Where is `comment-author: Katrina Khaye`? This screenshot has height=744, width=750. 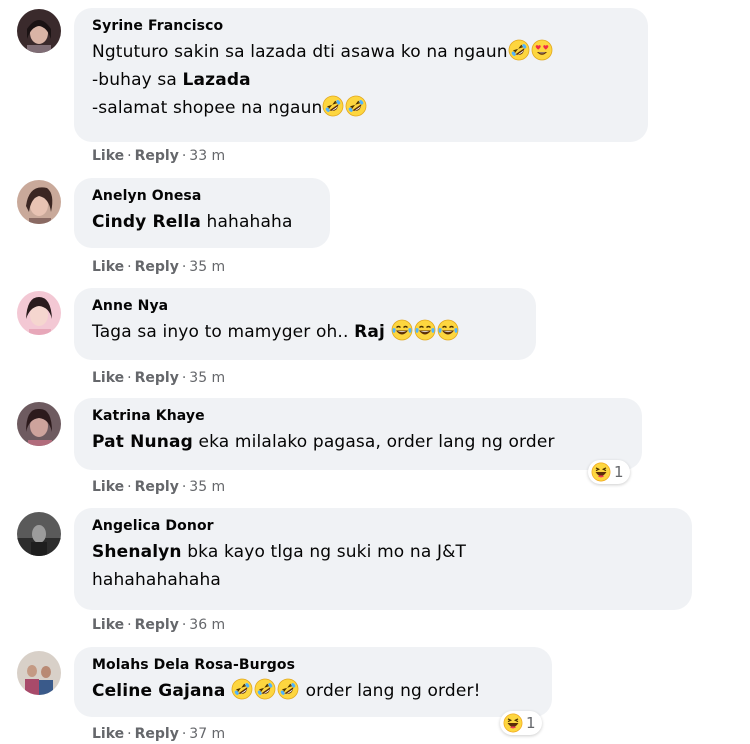
comment-author: Katrina Khaye is located at coordinates (359, 416).